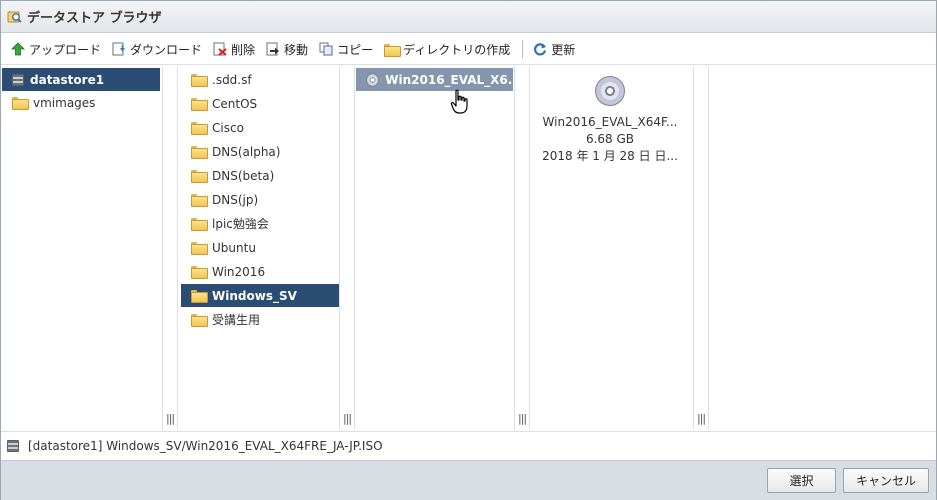 The height and width of the screenshot is (500, 937). What do you see at coordinates (119, 49) in the screenshot?
I see `download-icon` at bounding box center [119, 49].